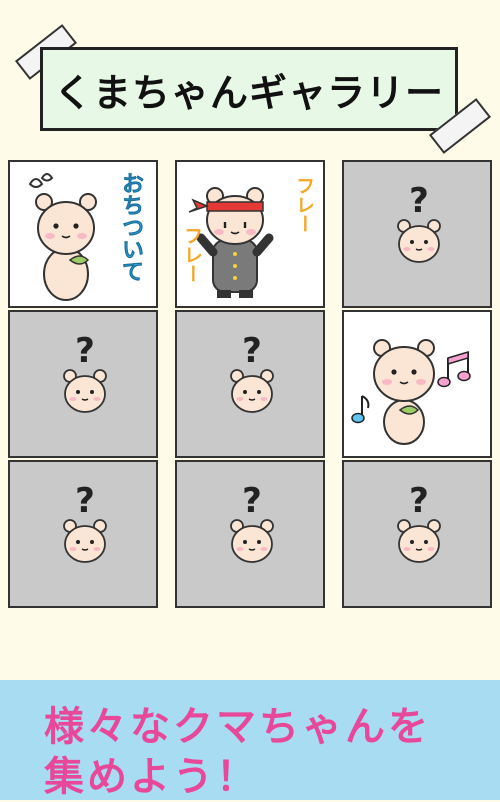 The height and width of the screenshot is (802, 500). Describe the element at coordinates (131, 227) in the screenshot. I see `calm-down-label: おちついて` at that location.